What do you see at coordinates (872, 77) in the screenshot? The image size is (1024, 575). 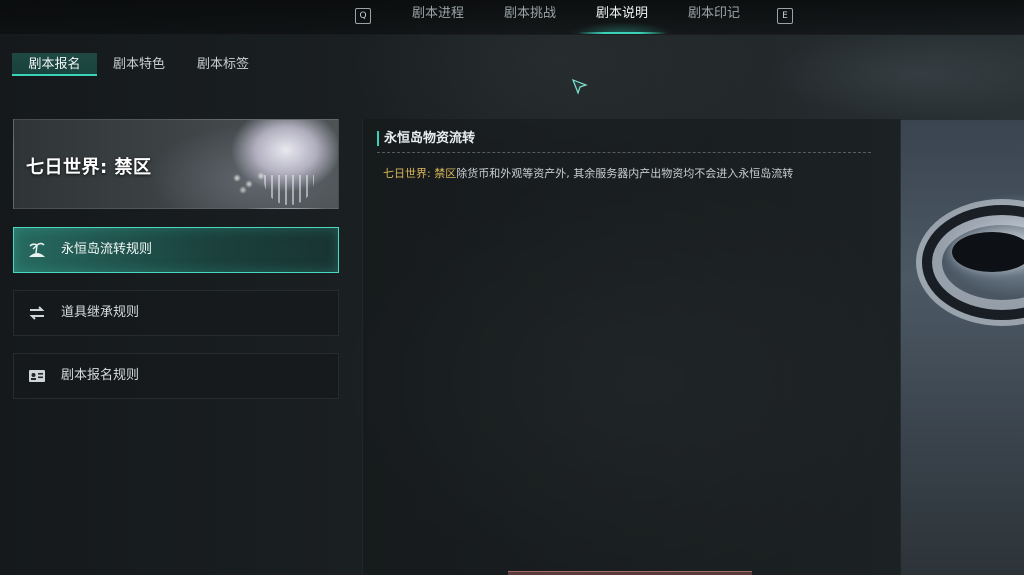 I see `background-art` at bounding box center [872, 77].